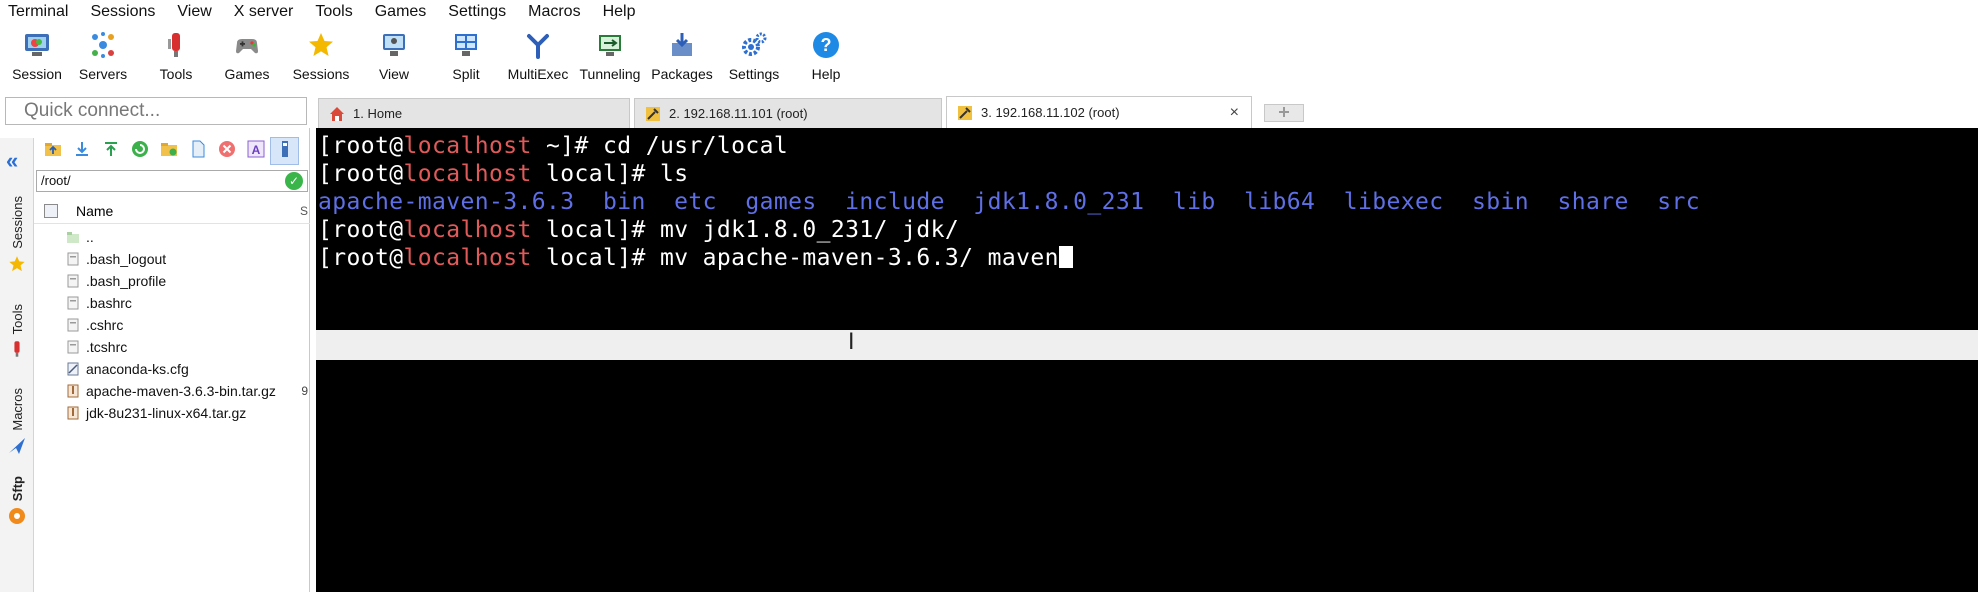 The height and width of the screenshot is (592, 1978). I want to click on sftp-icon, so click(17, 516).